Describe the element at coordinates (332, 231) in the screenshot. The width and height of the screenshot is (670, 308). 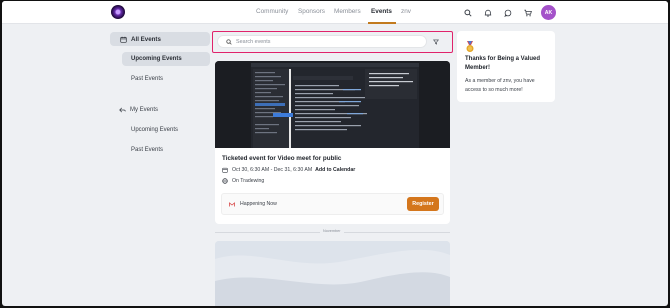
I see `month-divider-label: November` at that location.